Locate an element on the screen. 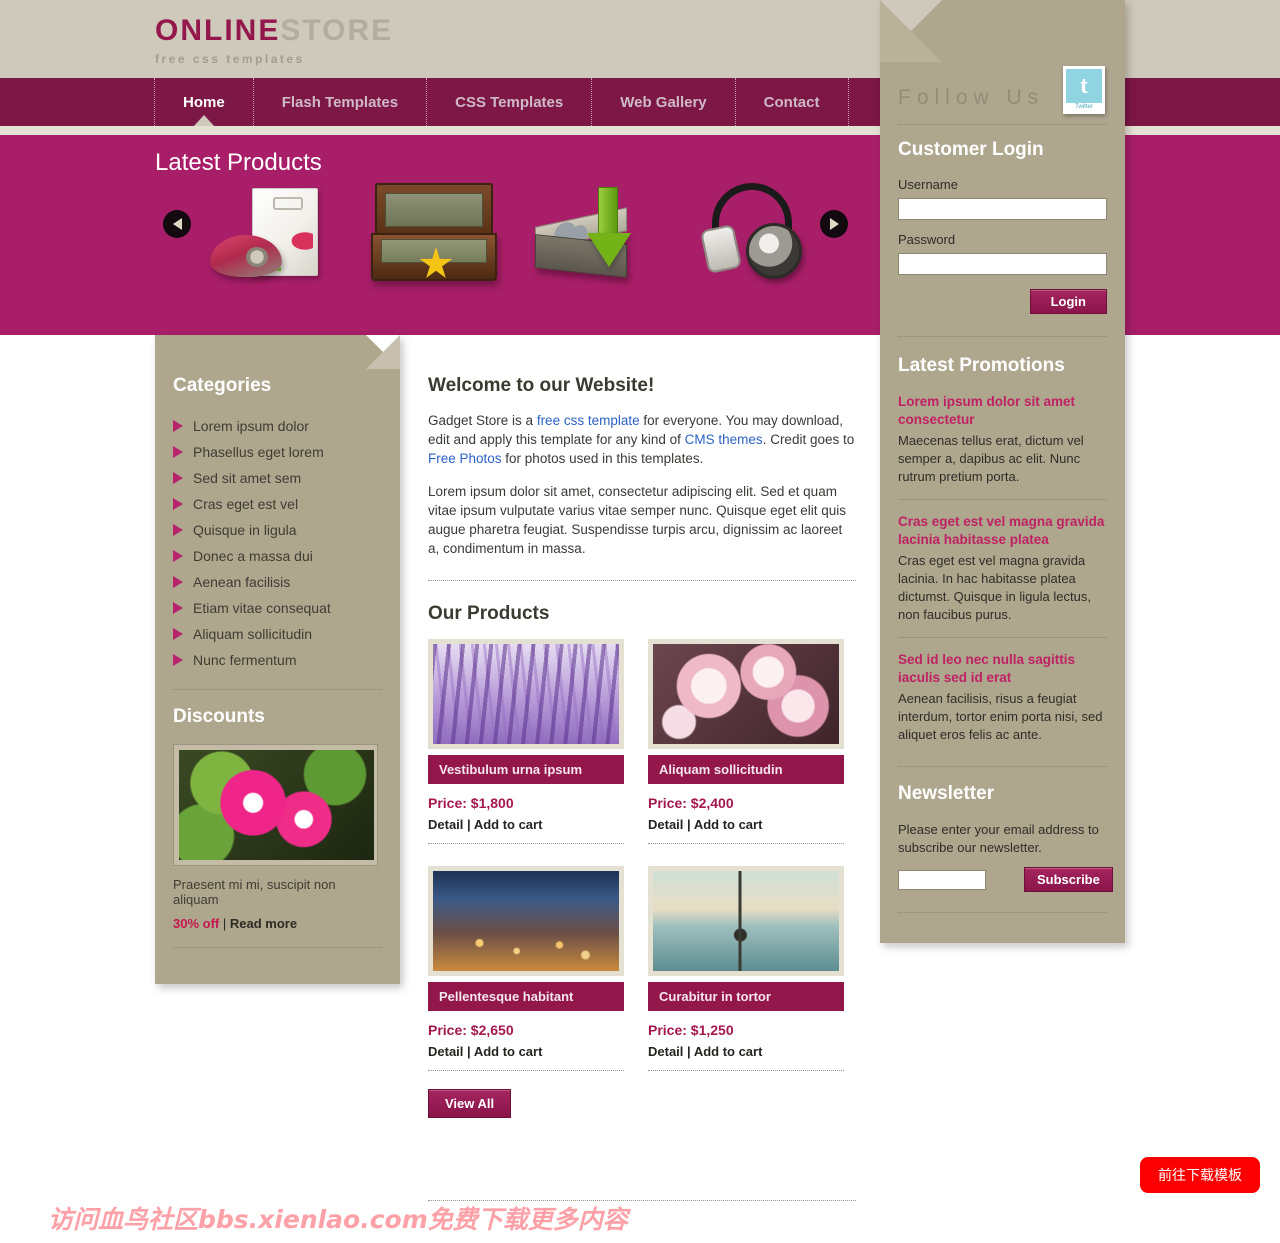  product-title: Pellentesque habitant is located at coordinates (526, 996).